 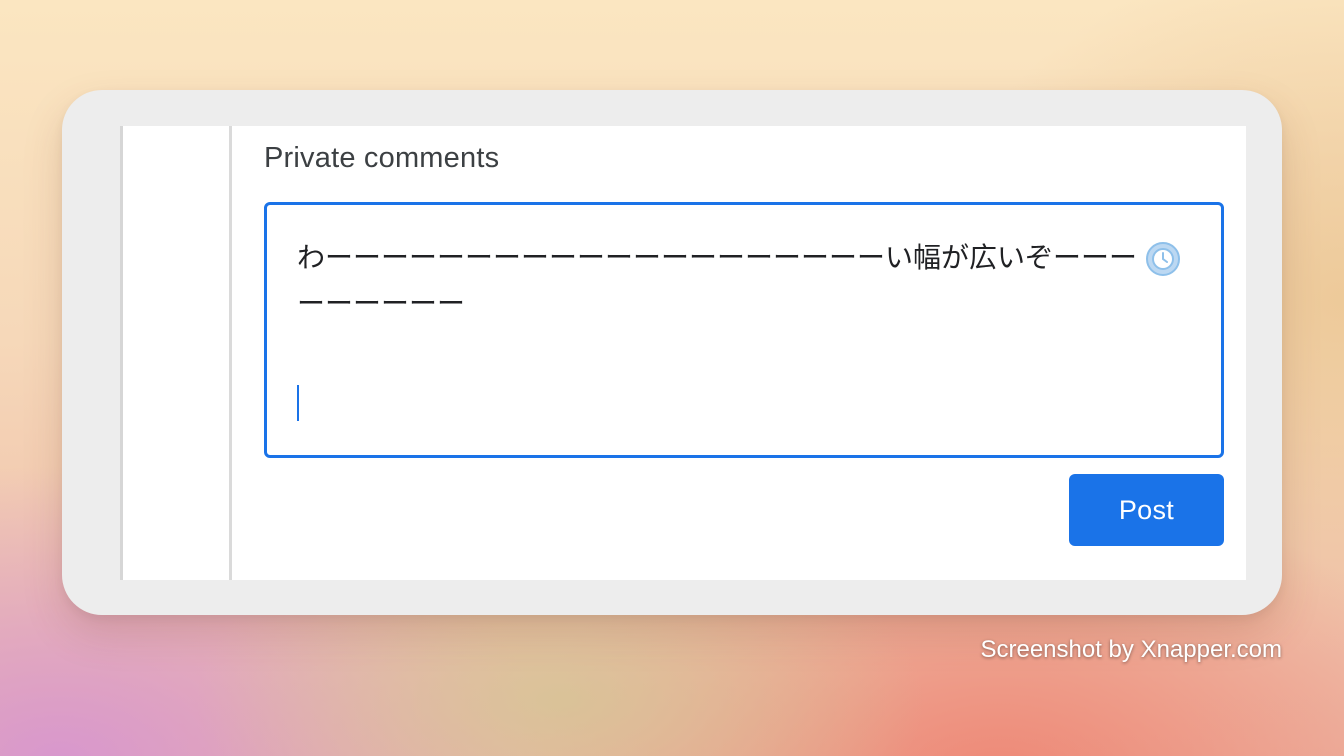 What do you see at coordinates (727, 281) in the screenshot?
I see `comment-text: わーーーーーーーーーーーーーーーーーーーーい幅が広いぞーーーーーーーーー` at bounding box center [727, 281].